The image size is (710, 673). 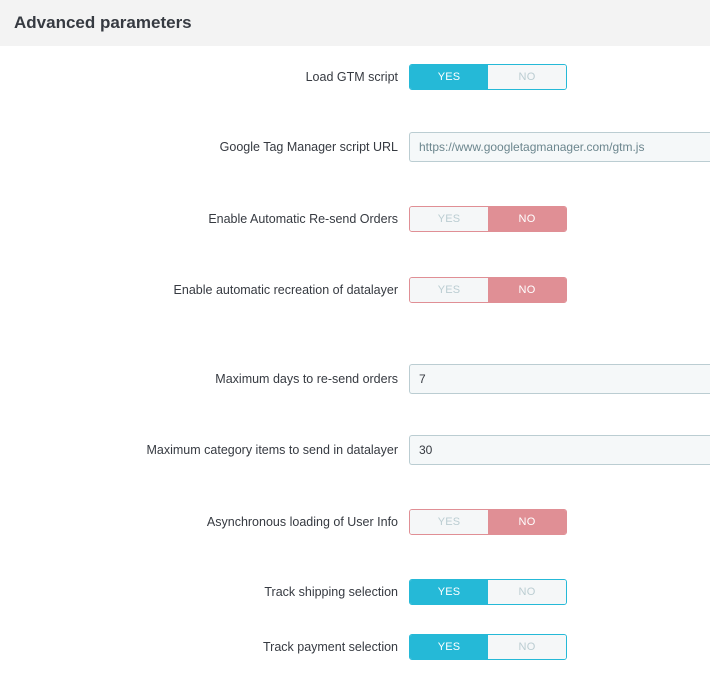 I want to click on form-row-async-user-info: Asynchronous loading of User Info YES NO, so click(x=355, y=522).